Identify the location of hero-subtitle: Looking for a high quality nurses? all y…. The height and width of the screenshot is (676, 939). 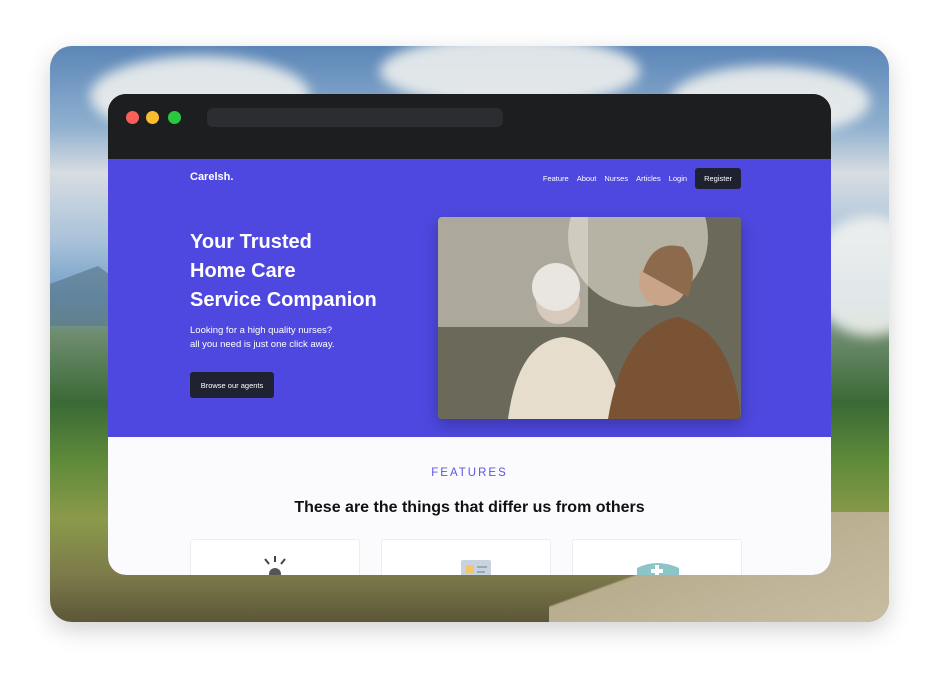
(300, 338).